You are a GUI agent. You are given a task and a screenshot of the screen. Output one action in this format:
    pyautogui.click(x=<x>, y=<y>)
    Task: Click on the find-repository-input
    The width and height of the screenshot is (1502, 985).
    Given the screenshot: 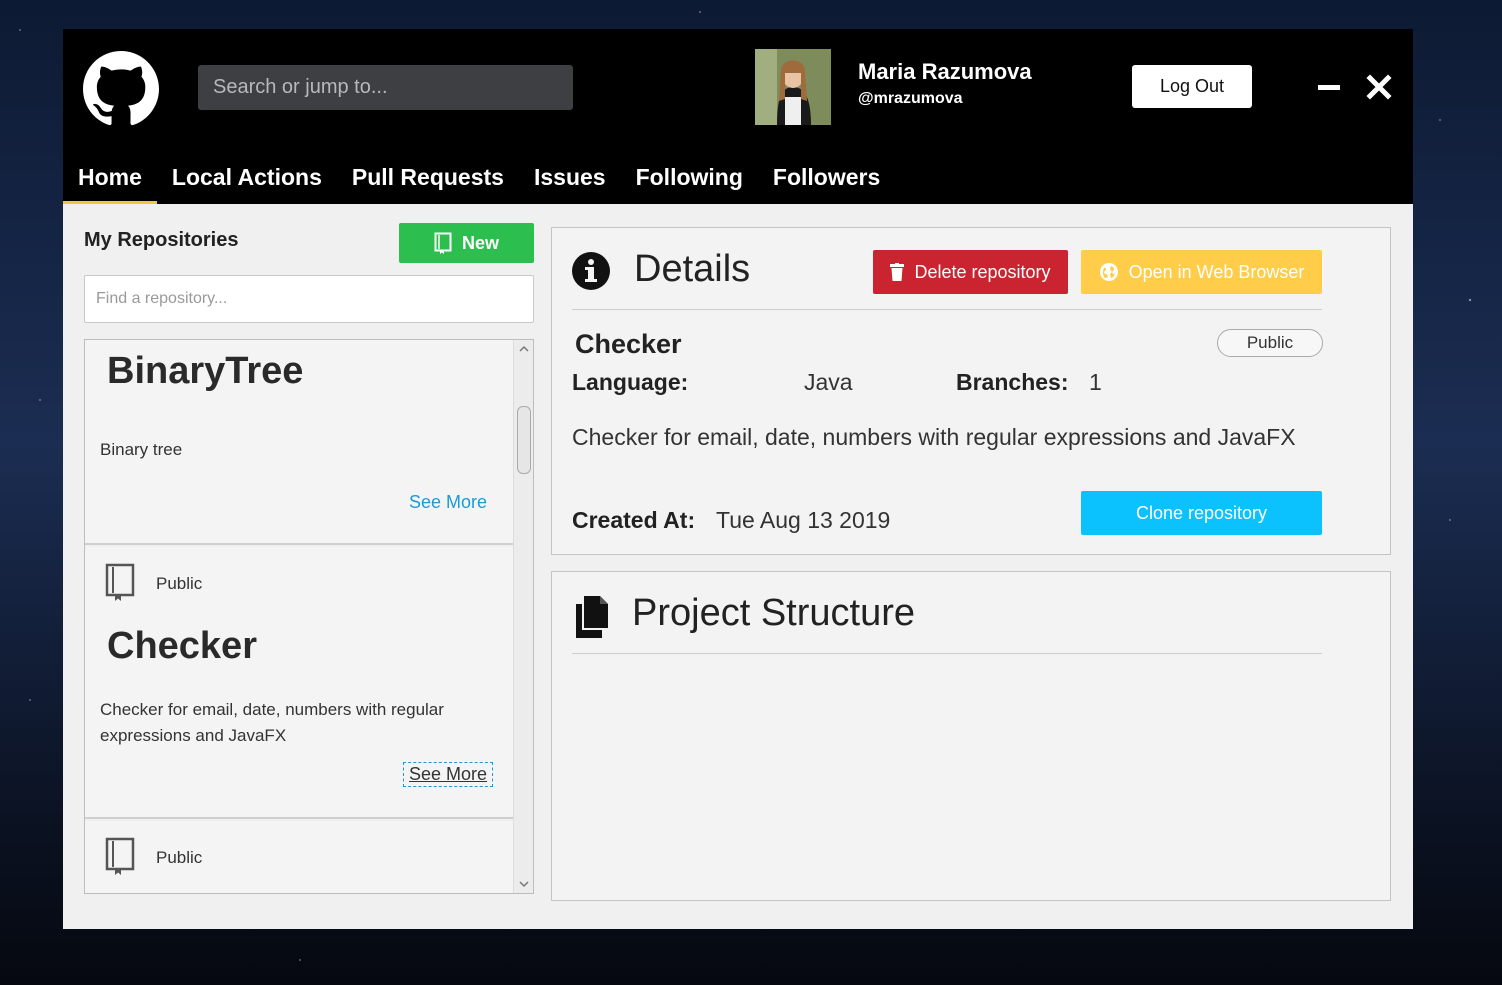 What is the action you would take?
    pyautogui.click(x=309, y=299)
    